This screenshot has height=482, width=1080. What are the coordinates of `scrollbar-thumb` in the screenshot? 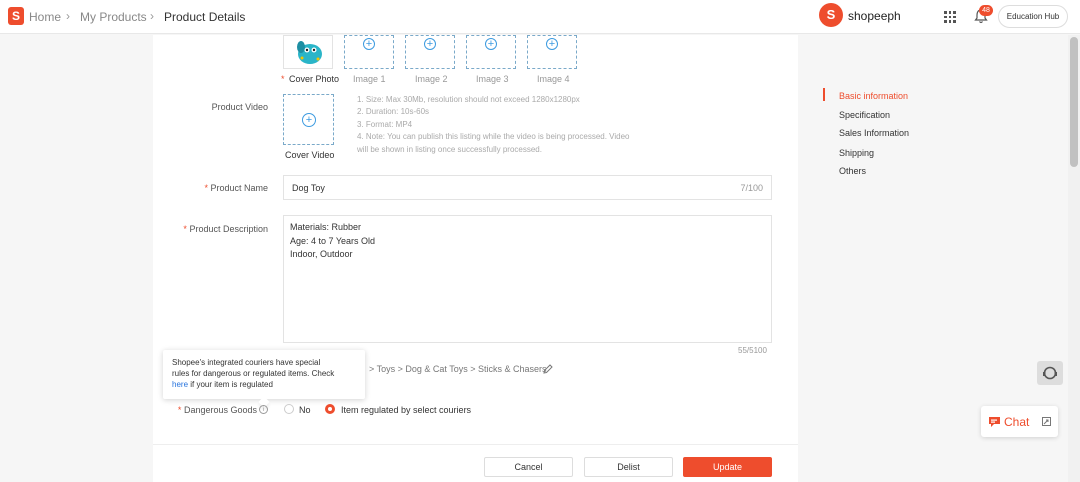 It's located at (1074, 102).